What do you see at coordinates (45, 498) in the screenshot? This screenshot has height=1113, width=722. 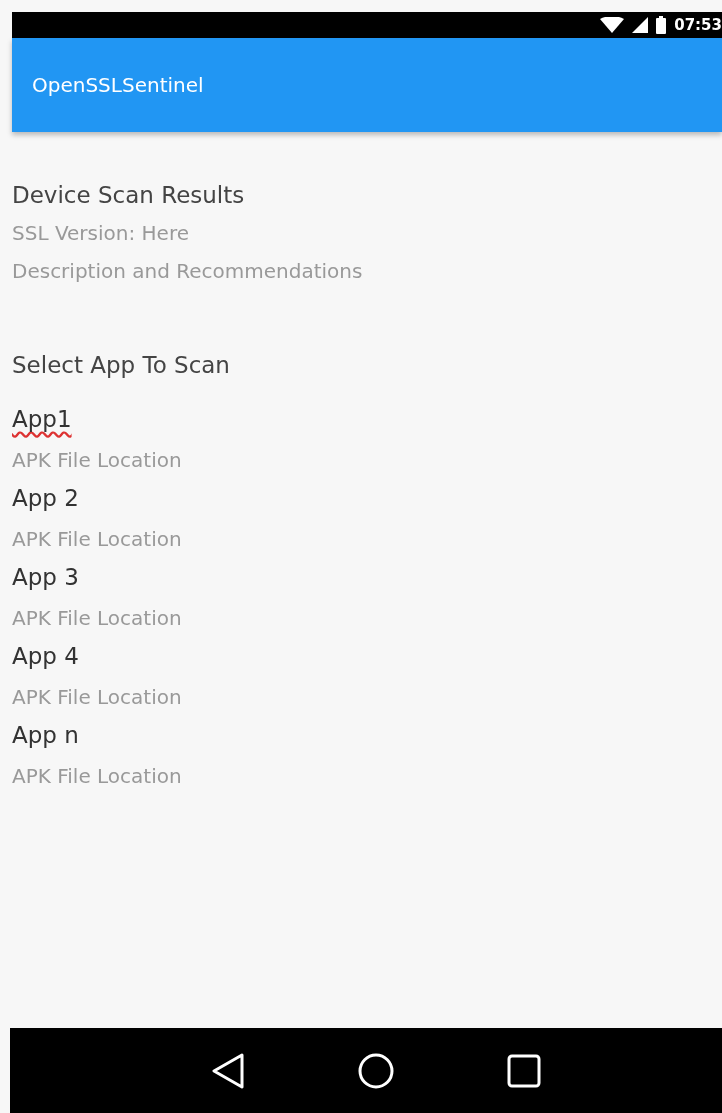 I see `app-name: App 2` at bounding box center [45, 498].